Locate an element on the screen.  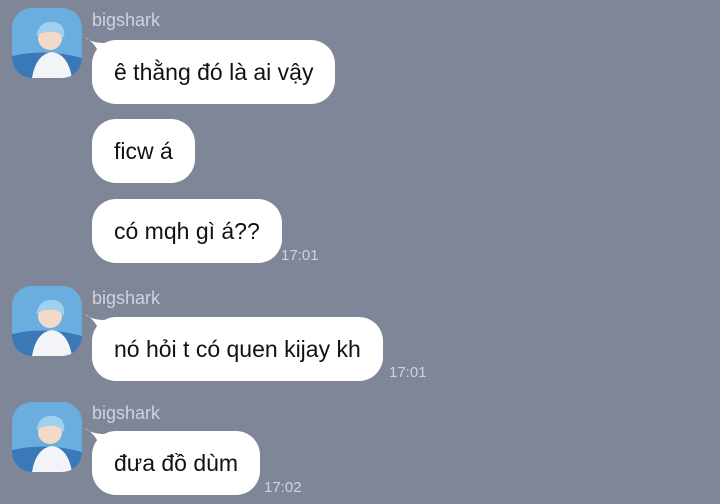
message-bubble: nó hỏi t có quen kijay kh is located at coordinates (237, 349).